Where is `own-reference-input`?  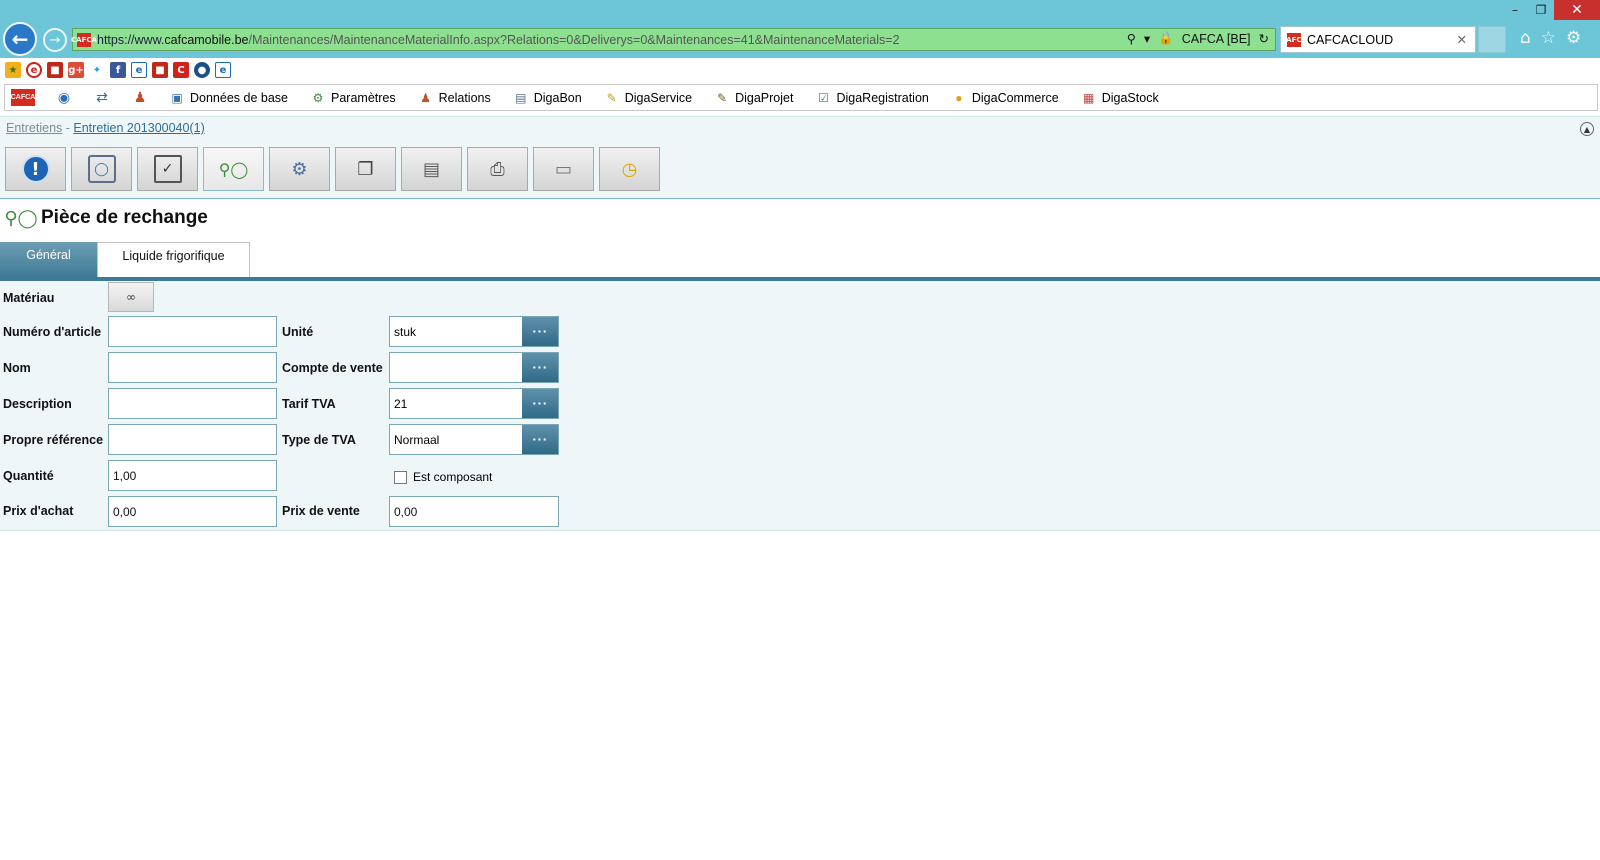 own-reference-input is located at coordinates (192, 439).